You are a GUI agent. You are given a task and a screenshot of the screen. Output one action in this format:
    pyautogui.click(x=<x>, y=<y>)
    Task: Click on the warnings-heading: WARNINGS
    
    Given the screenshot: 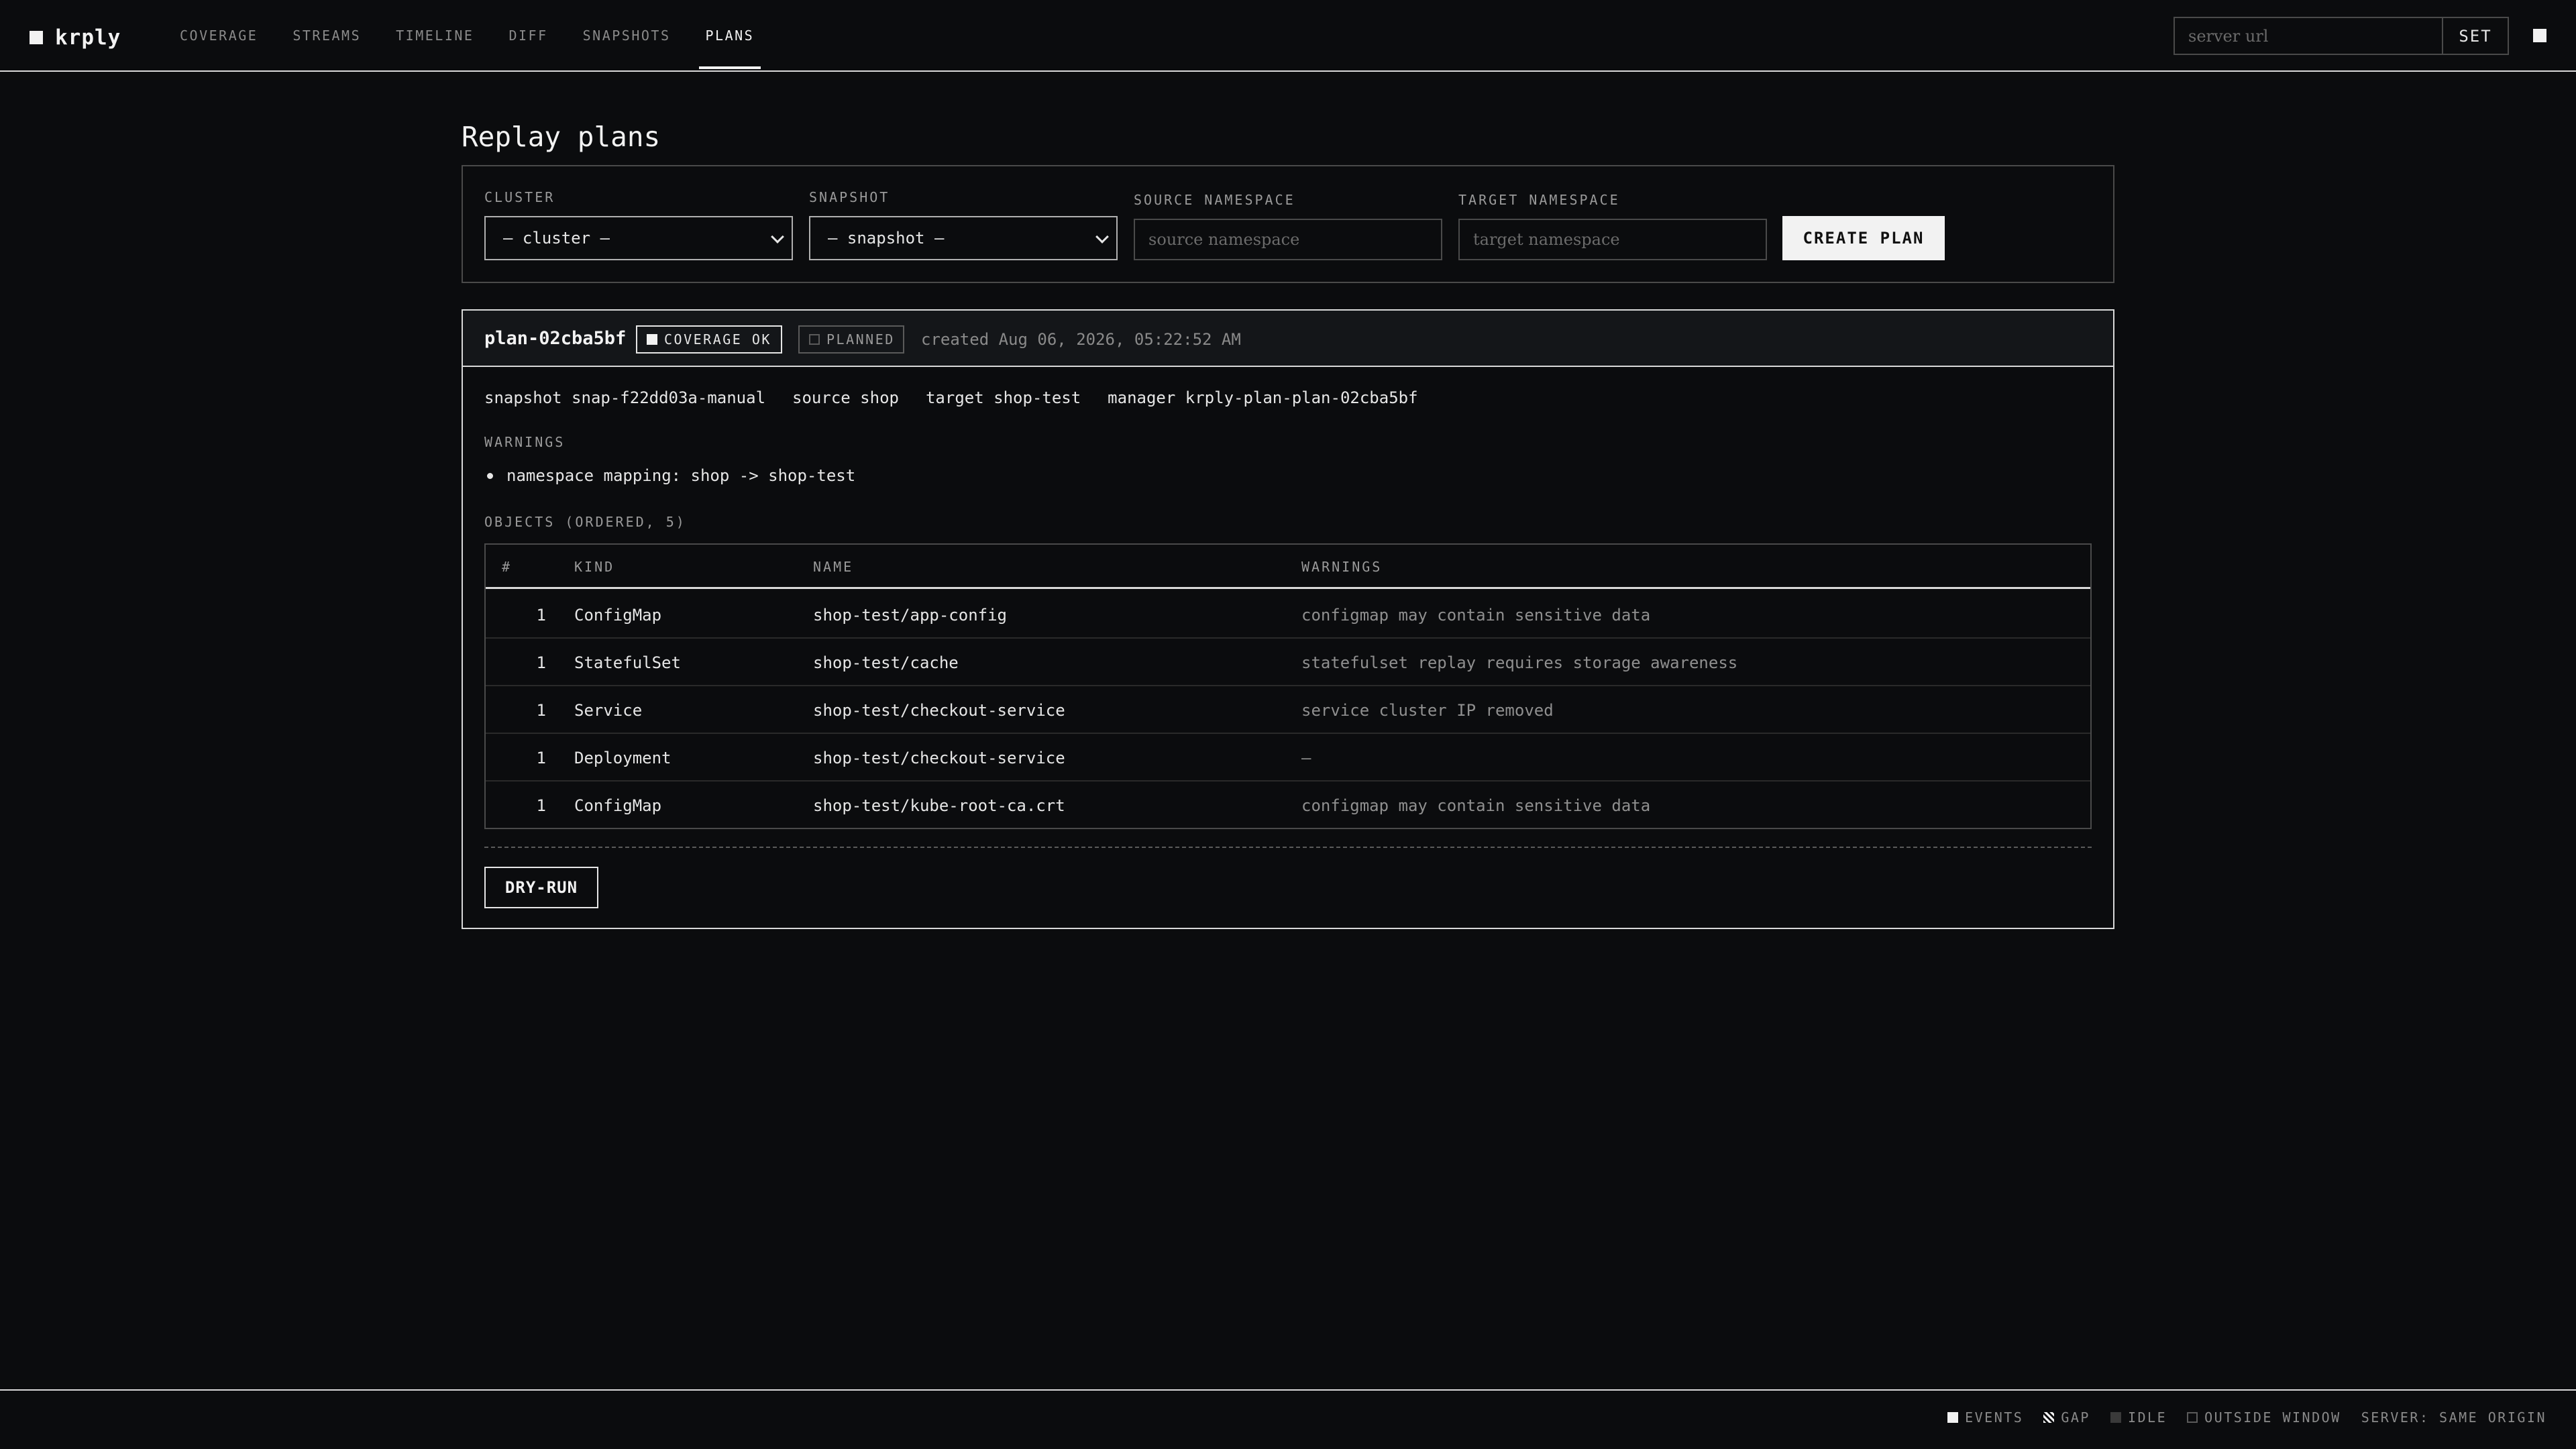 What is the action you would take?
    pyautogui.click(x=525, y=442)
    